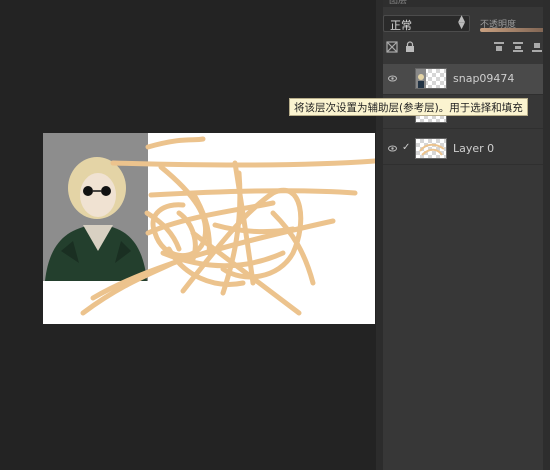 The width and height of the screenshot is (550, 470). I want to click on check-icon: ✓, so click(406, 147).